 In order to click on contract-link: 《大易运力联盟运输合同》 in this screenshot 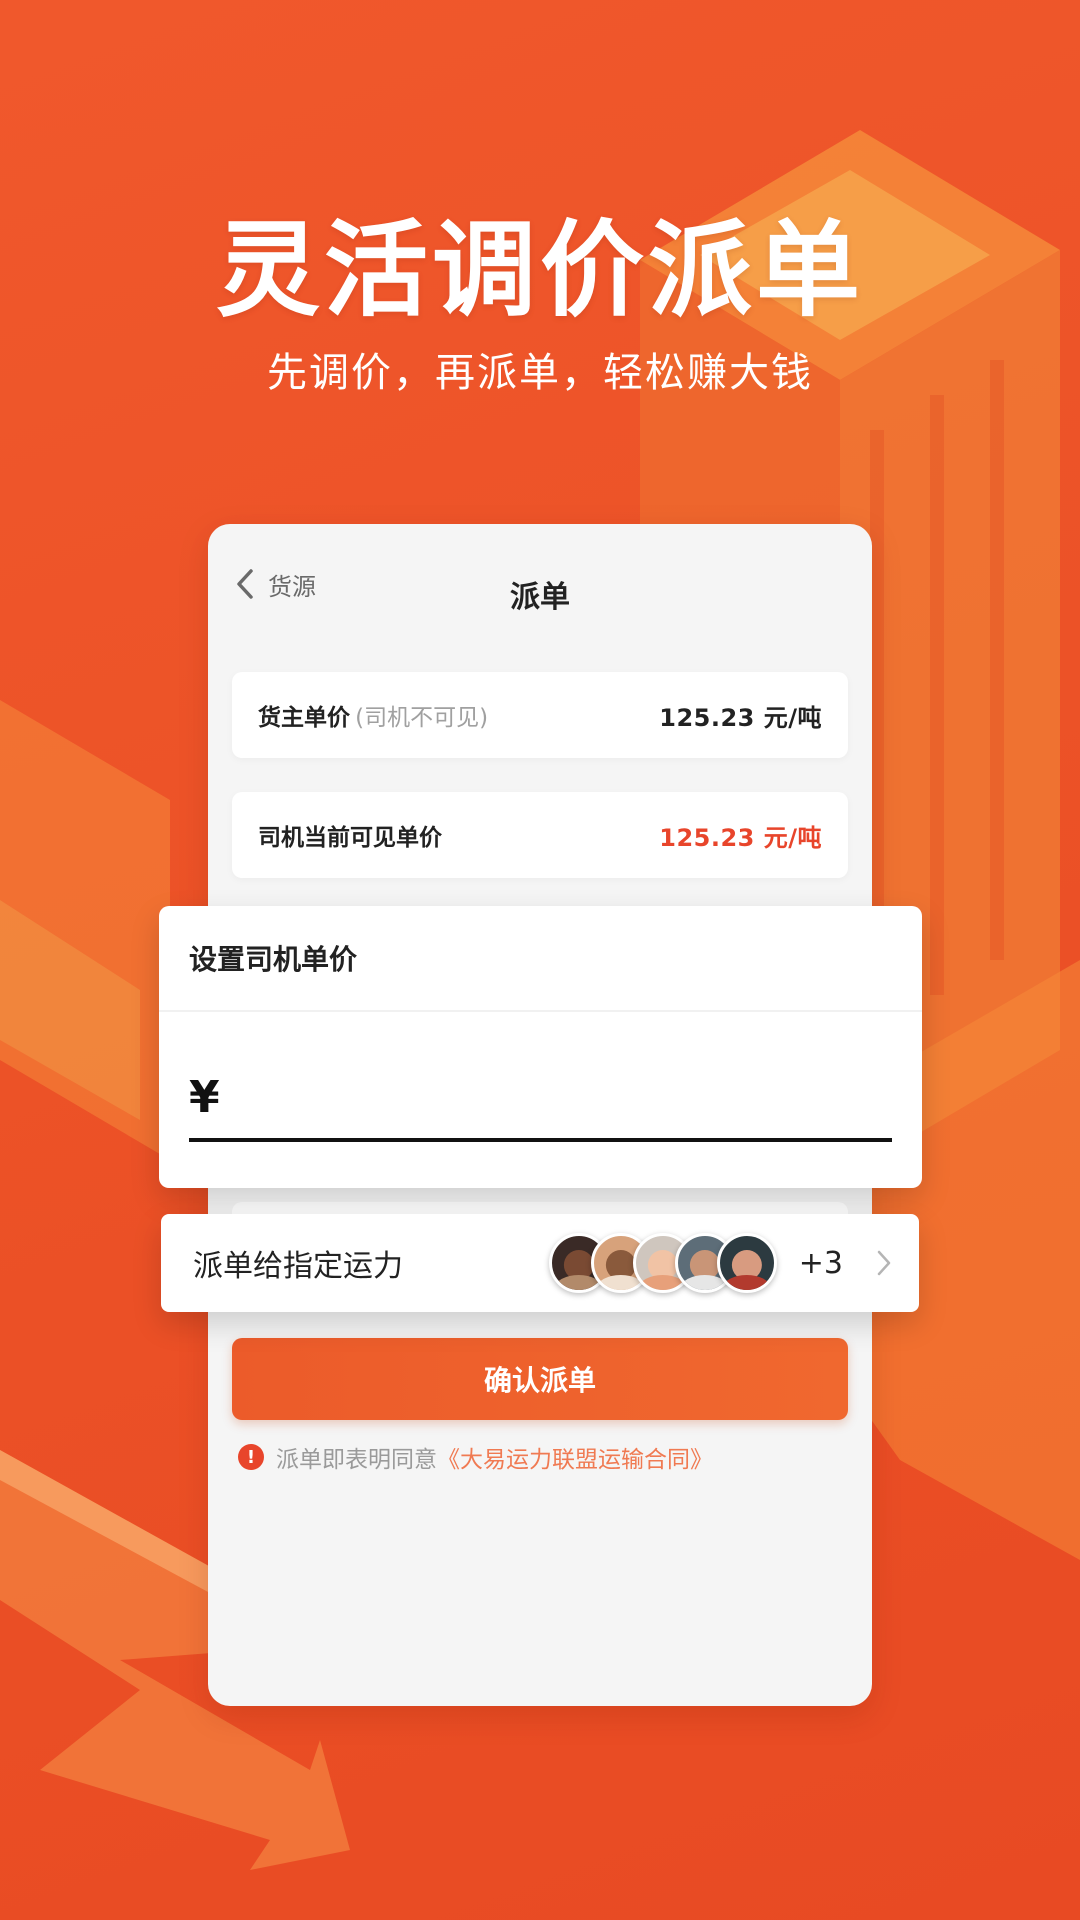, I will do `click(575, 1457)`.